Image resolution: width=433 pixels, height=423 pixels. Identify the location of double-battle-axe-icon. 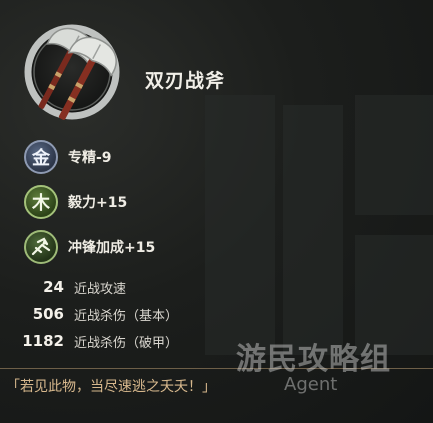
(72, 72).